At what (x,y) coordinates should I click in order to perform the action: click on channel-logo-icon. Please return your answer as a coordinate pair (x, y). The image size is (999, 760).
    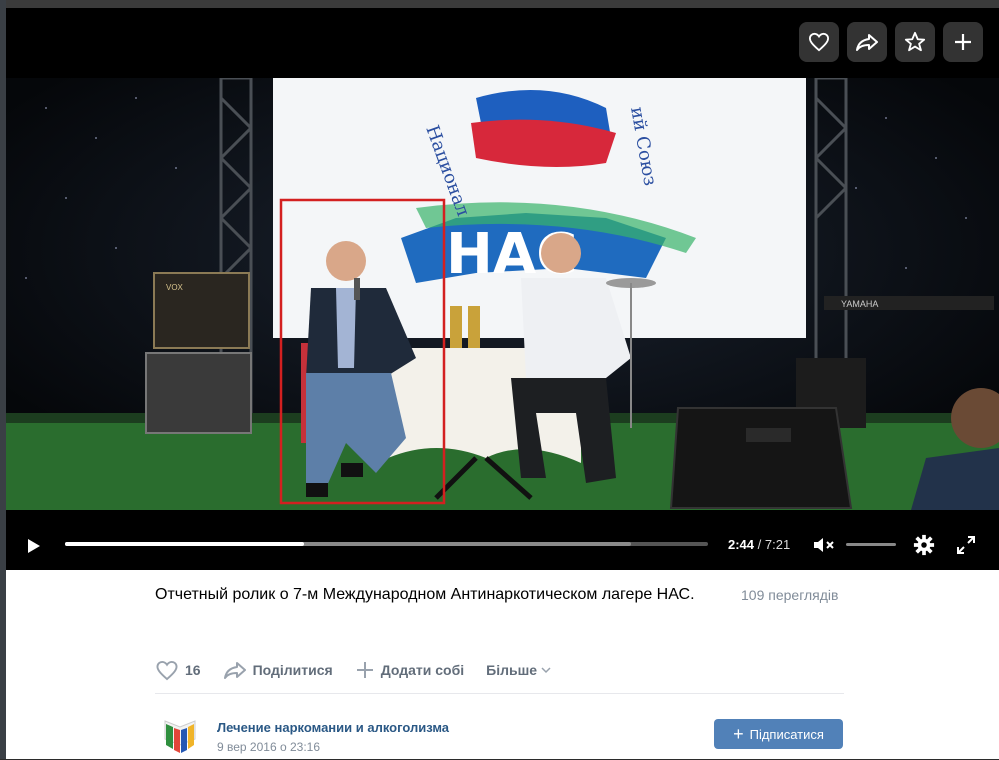
    Looking at the image, I should click on (180, 736).